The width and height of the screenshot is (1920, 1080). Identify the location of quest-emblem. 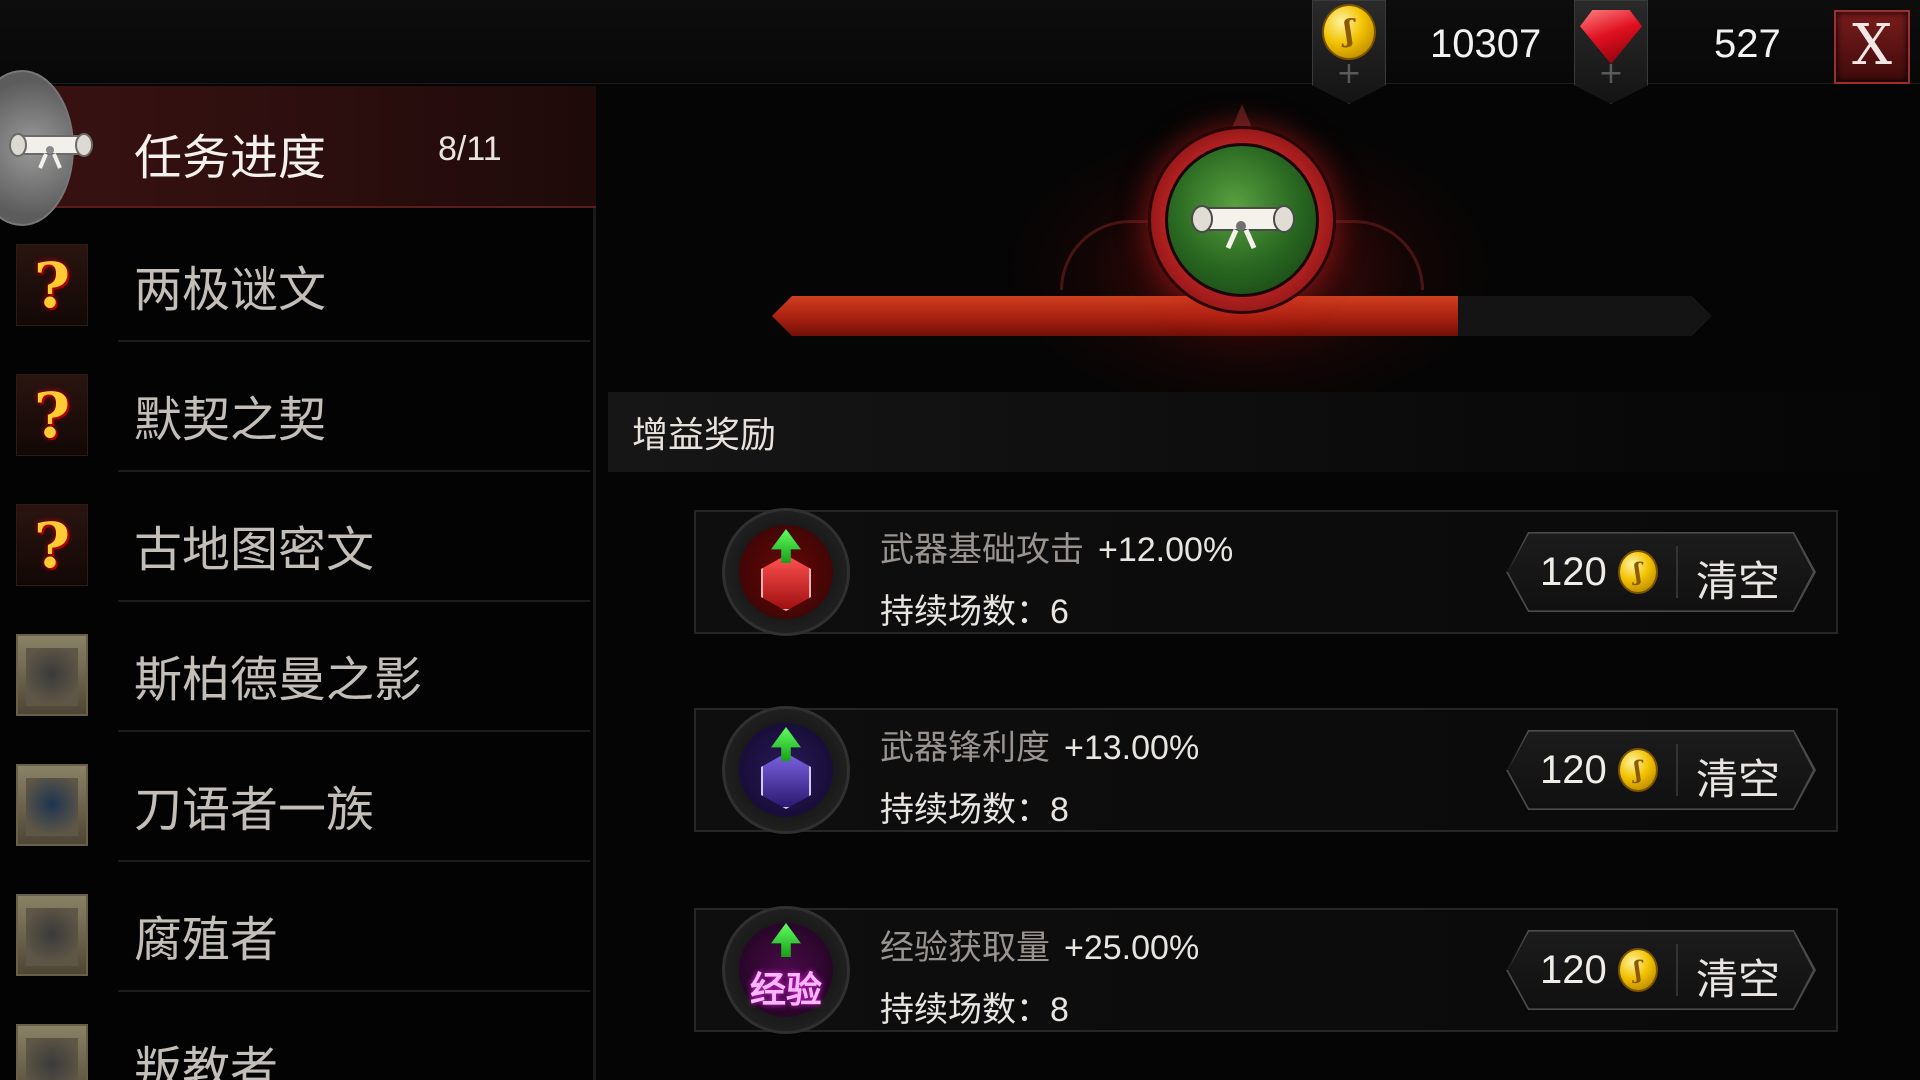
(1242, 220).